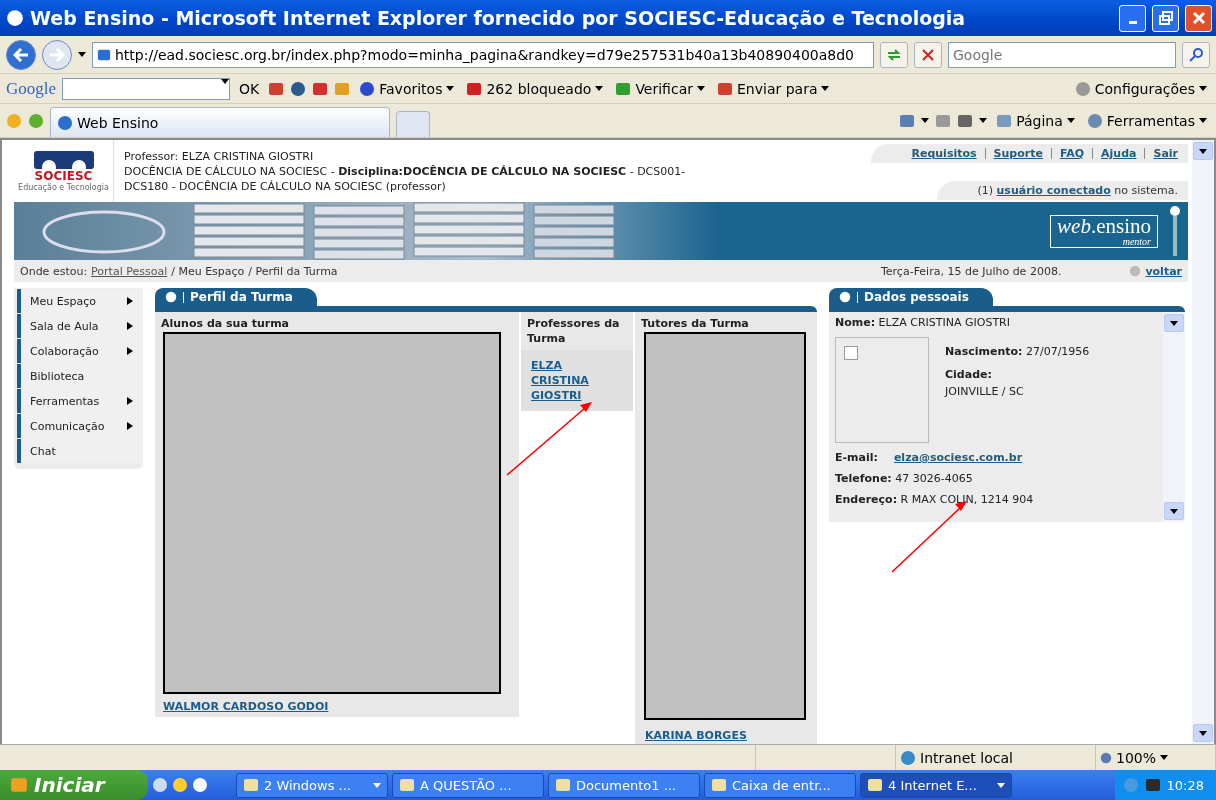  I want to click on email-label: E-mail:, so click(856, 457).